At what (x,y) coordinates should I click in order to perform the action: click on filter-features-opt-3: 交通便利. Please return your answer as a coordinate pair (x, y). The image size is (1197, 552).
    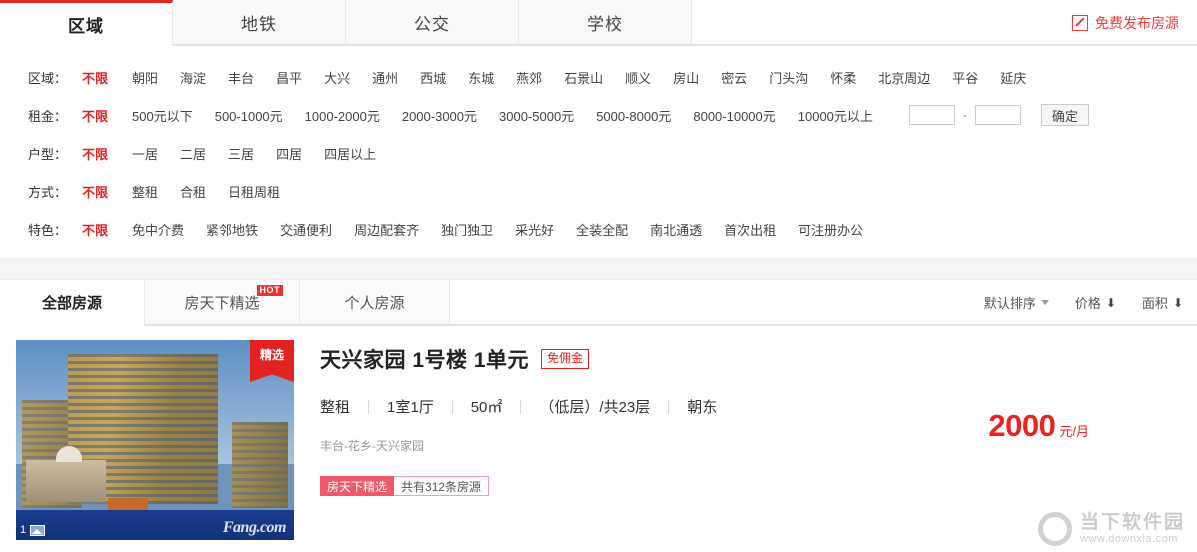
    Looking at the image, I should click on (306, 229).